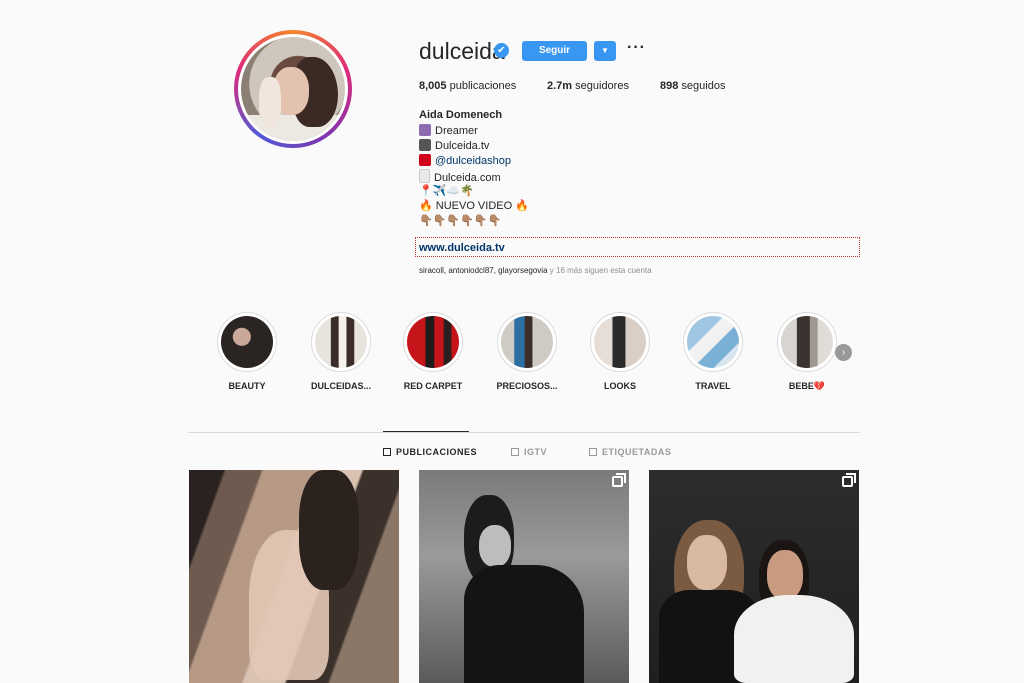 This screenshot has width=1024, height=683. Describe the element at coordinates (426, 431) in the screenshot. I see `active-tab-indicator` at that location.